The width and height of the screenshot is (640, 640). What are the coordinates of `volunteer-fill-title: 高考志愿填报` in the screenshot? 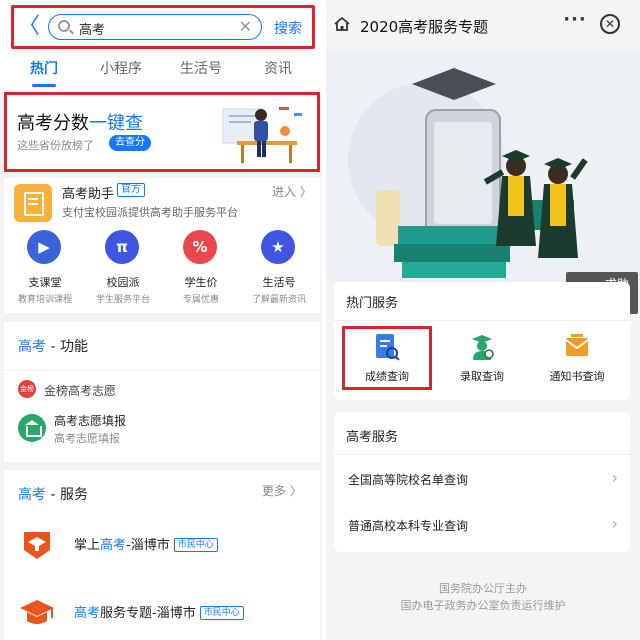 It's located at (90, 421).